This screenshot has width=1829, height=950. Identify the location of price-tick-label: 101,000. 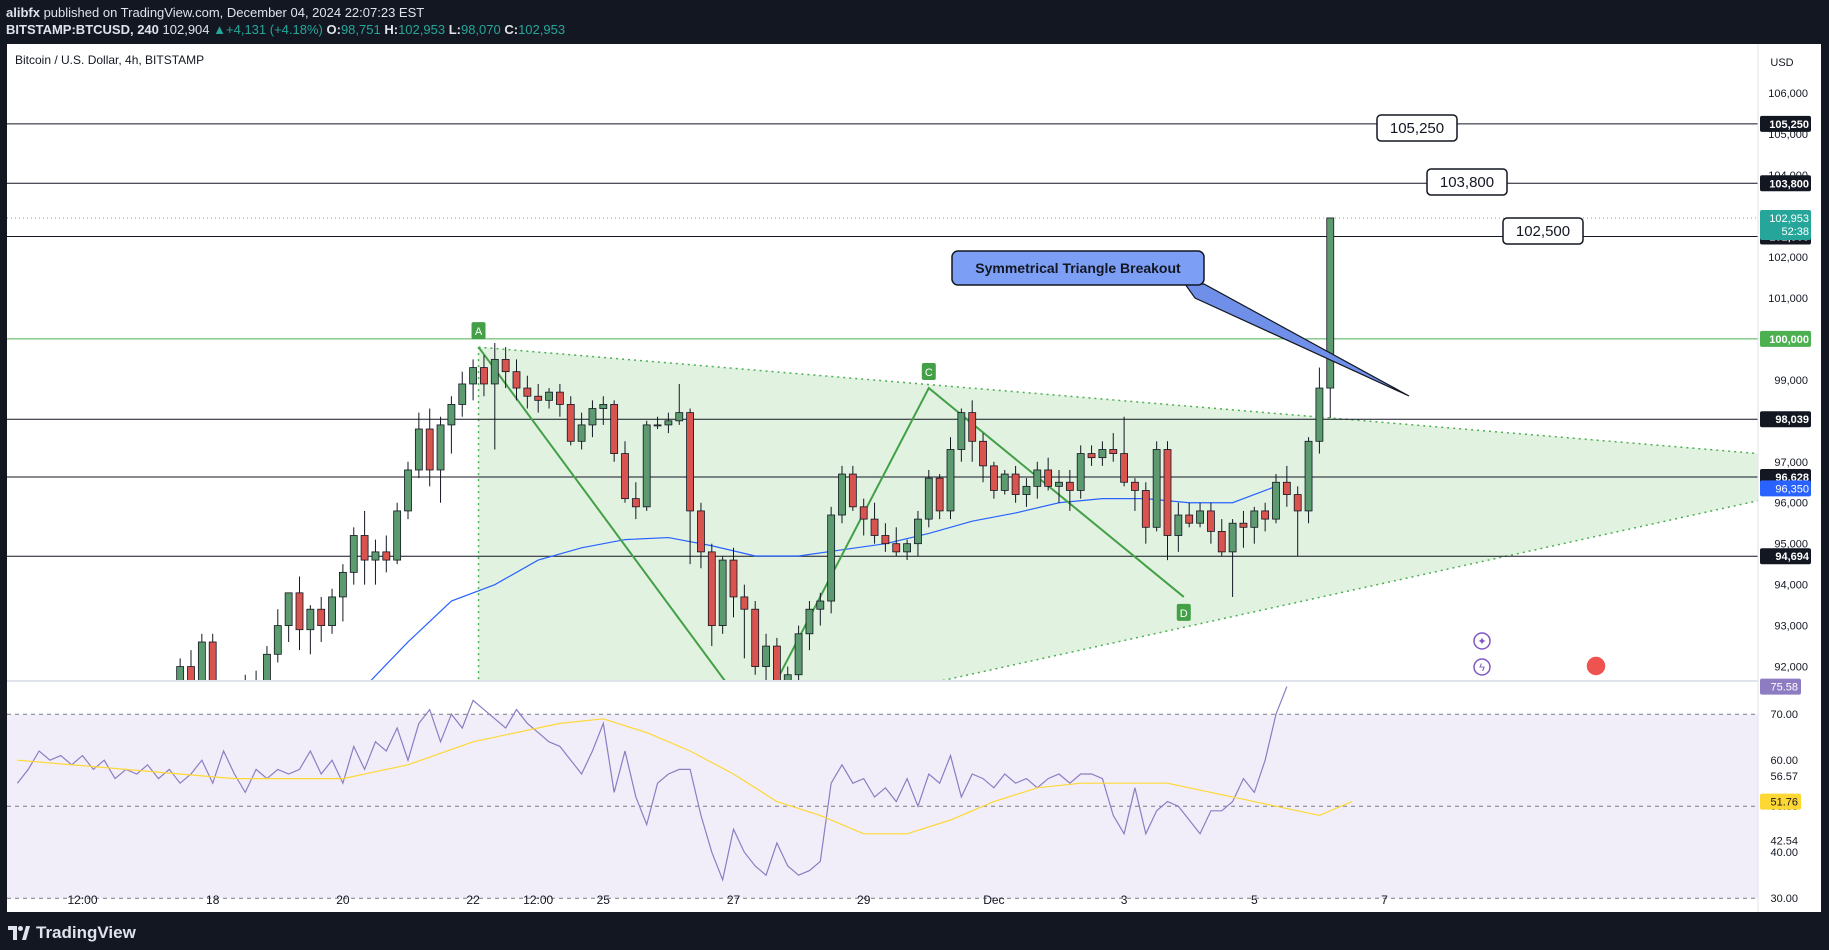
(1788, 299).